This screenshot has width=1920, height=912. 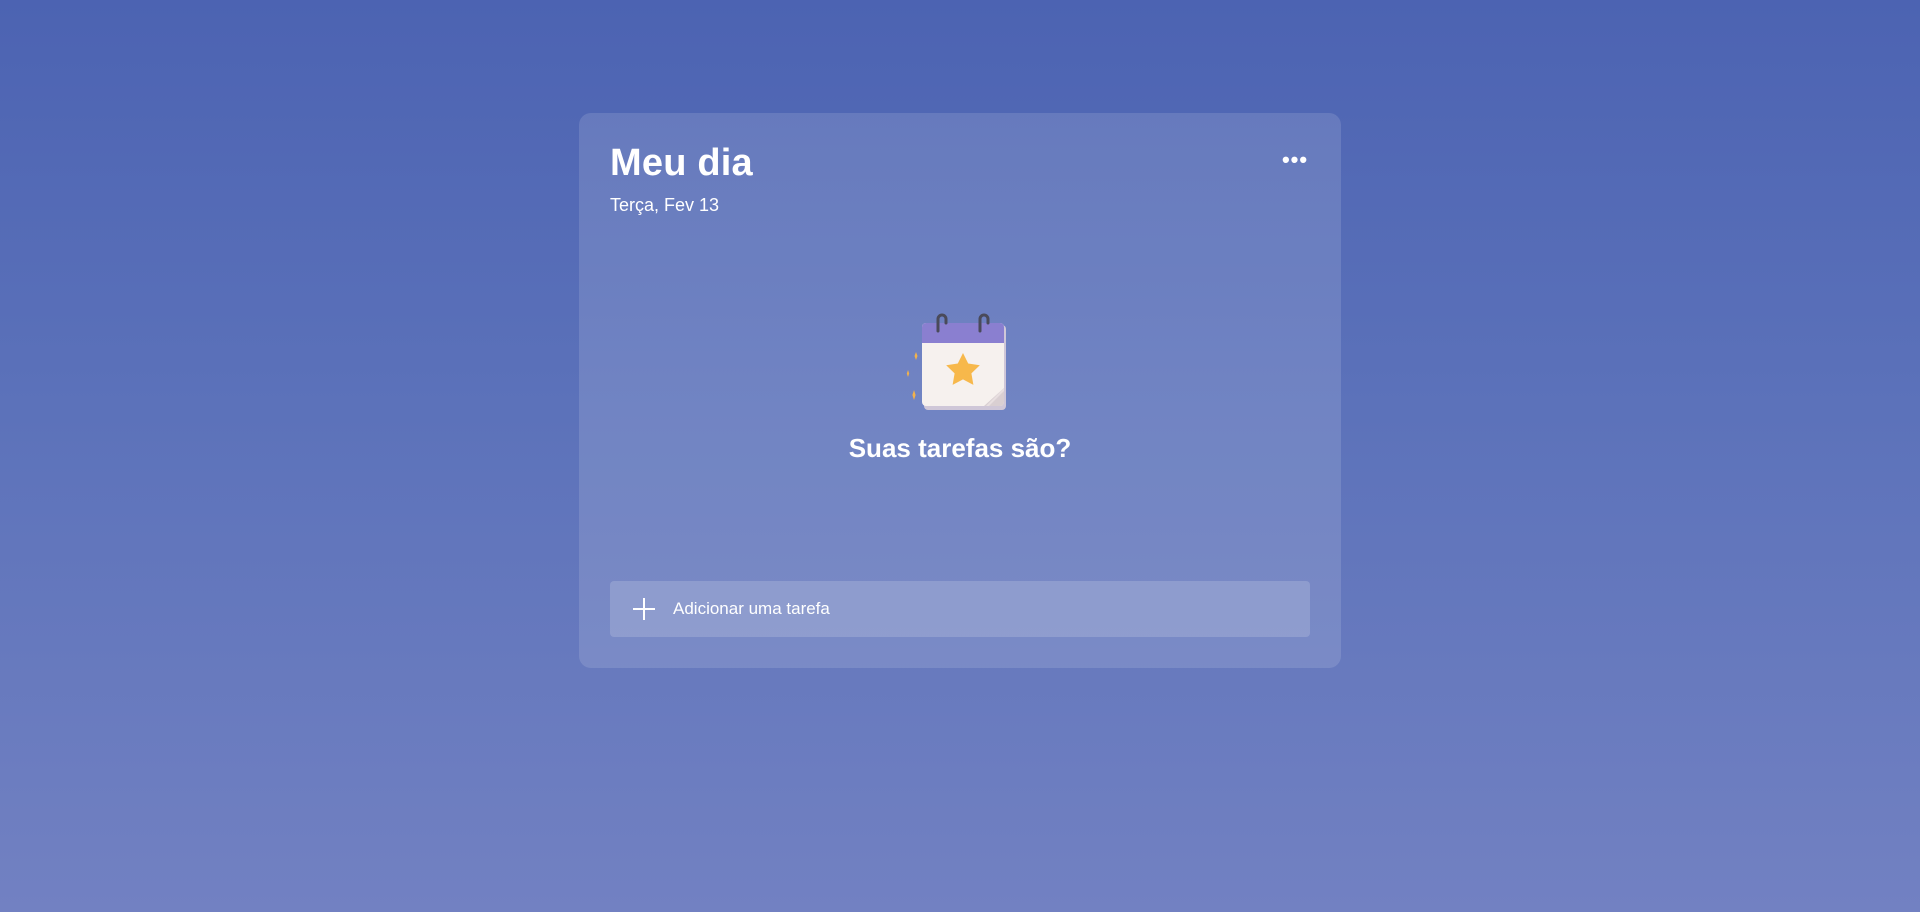 What do you see at coordinates (665, 205) in the screenshot?
I see `current-date: Terça, Fev 13` at bounding box center [665, 205].